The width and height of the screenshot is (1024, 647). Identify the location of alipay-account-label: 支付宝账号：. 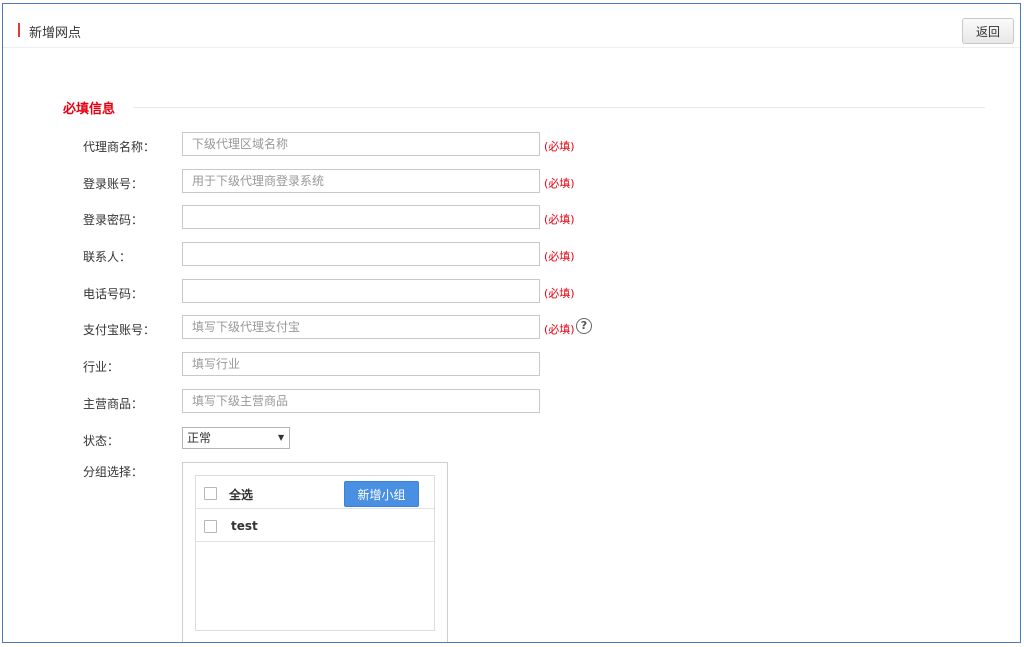
(119, 330).